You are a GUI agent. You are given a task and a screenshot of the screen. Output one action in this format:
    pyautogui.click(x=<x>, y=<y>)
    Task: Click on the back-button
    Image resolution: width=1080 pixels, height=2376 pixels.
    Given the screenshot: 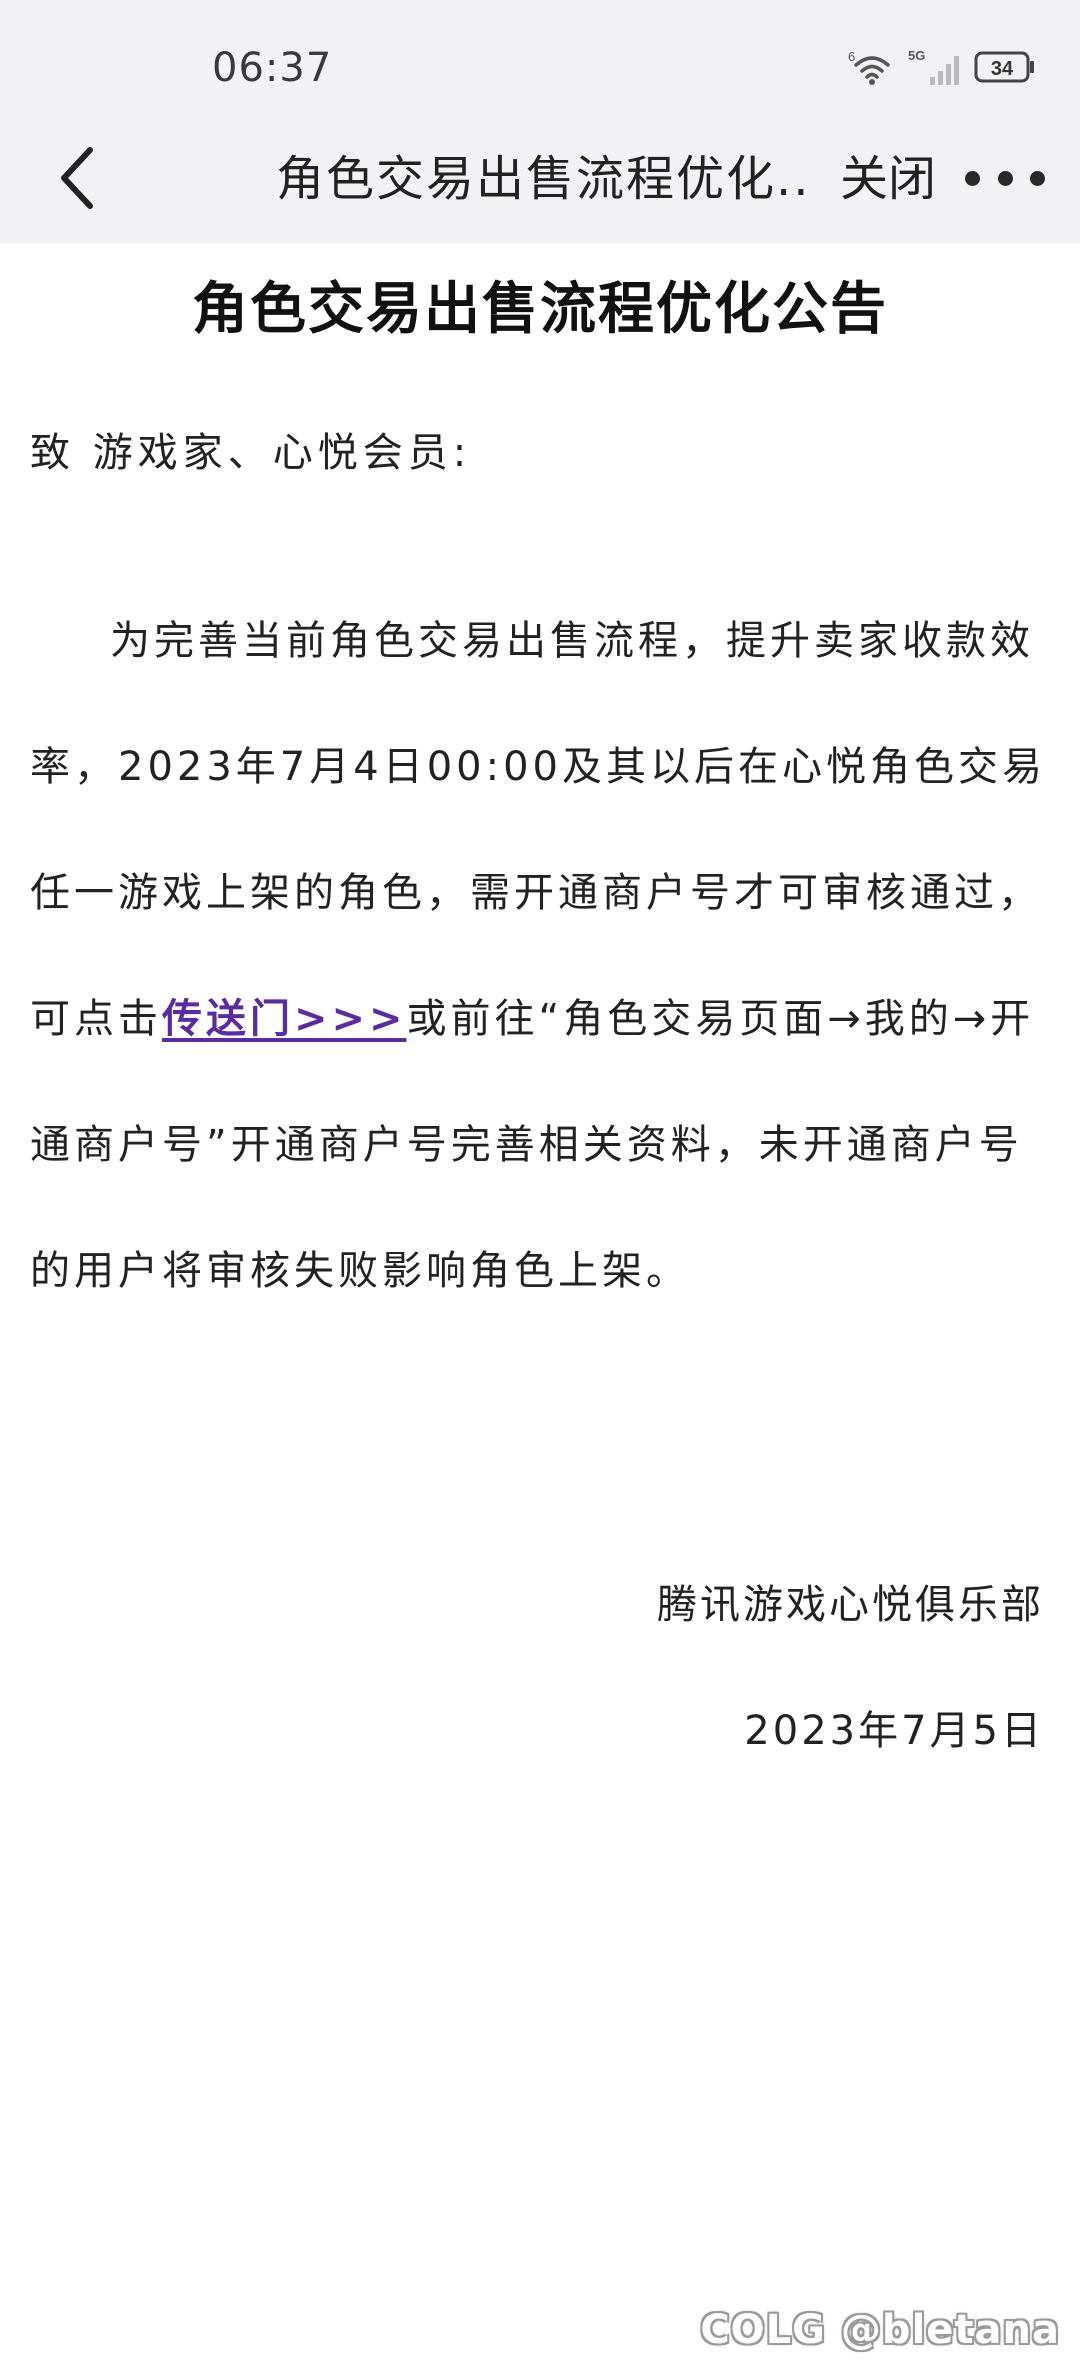 What is the action you would take?
    pyautogui.click(x=80, y=178)
    